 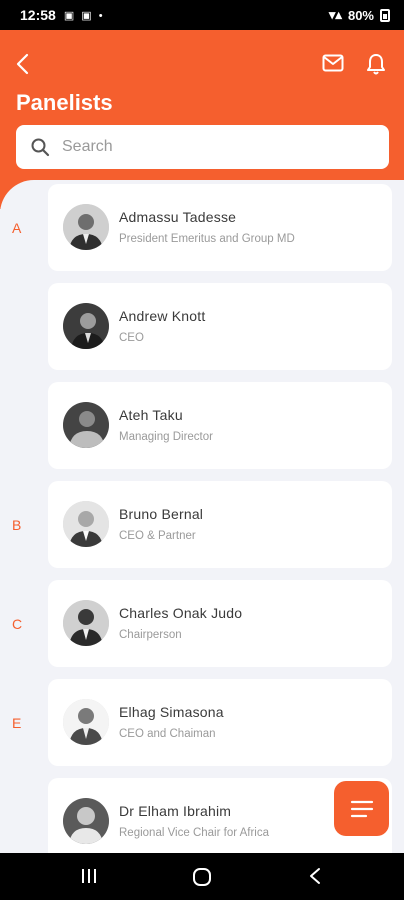 I want to click on wifi-signal-icon: ▾▴, so click(x=335, y=14).